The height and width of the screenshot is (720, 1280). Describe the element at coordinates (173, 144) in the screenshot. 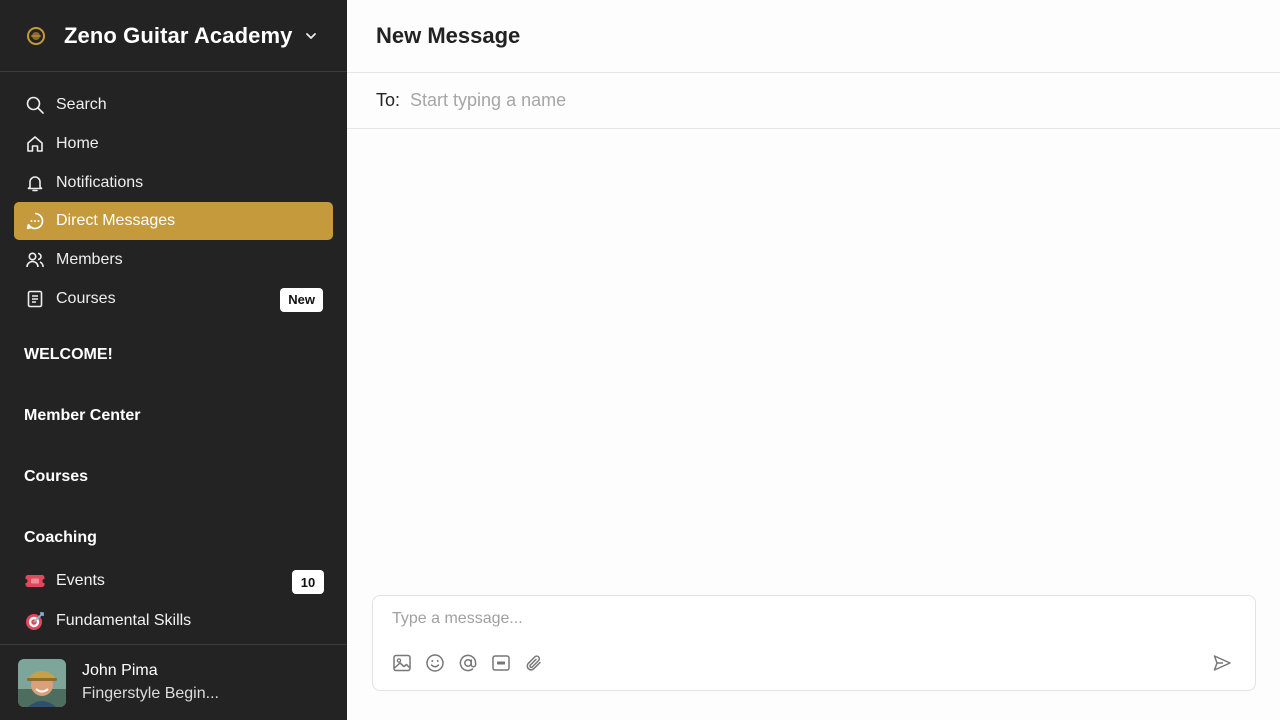

I see `nav-item-home: Home` at that location.